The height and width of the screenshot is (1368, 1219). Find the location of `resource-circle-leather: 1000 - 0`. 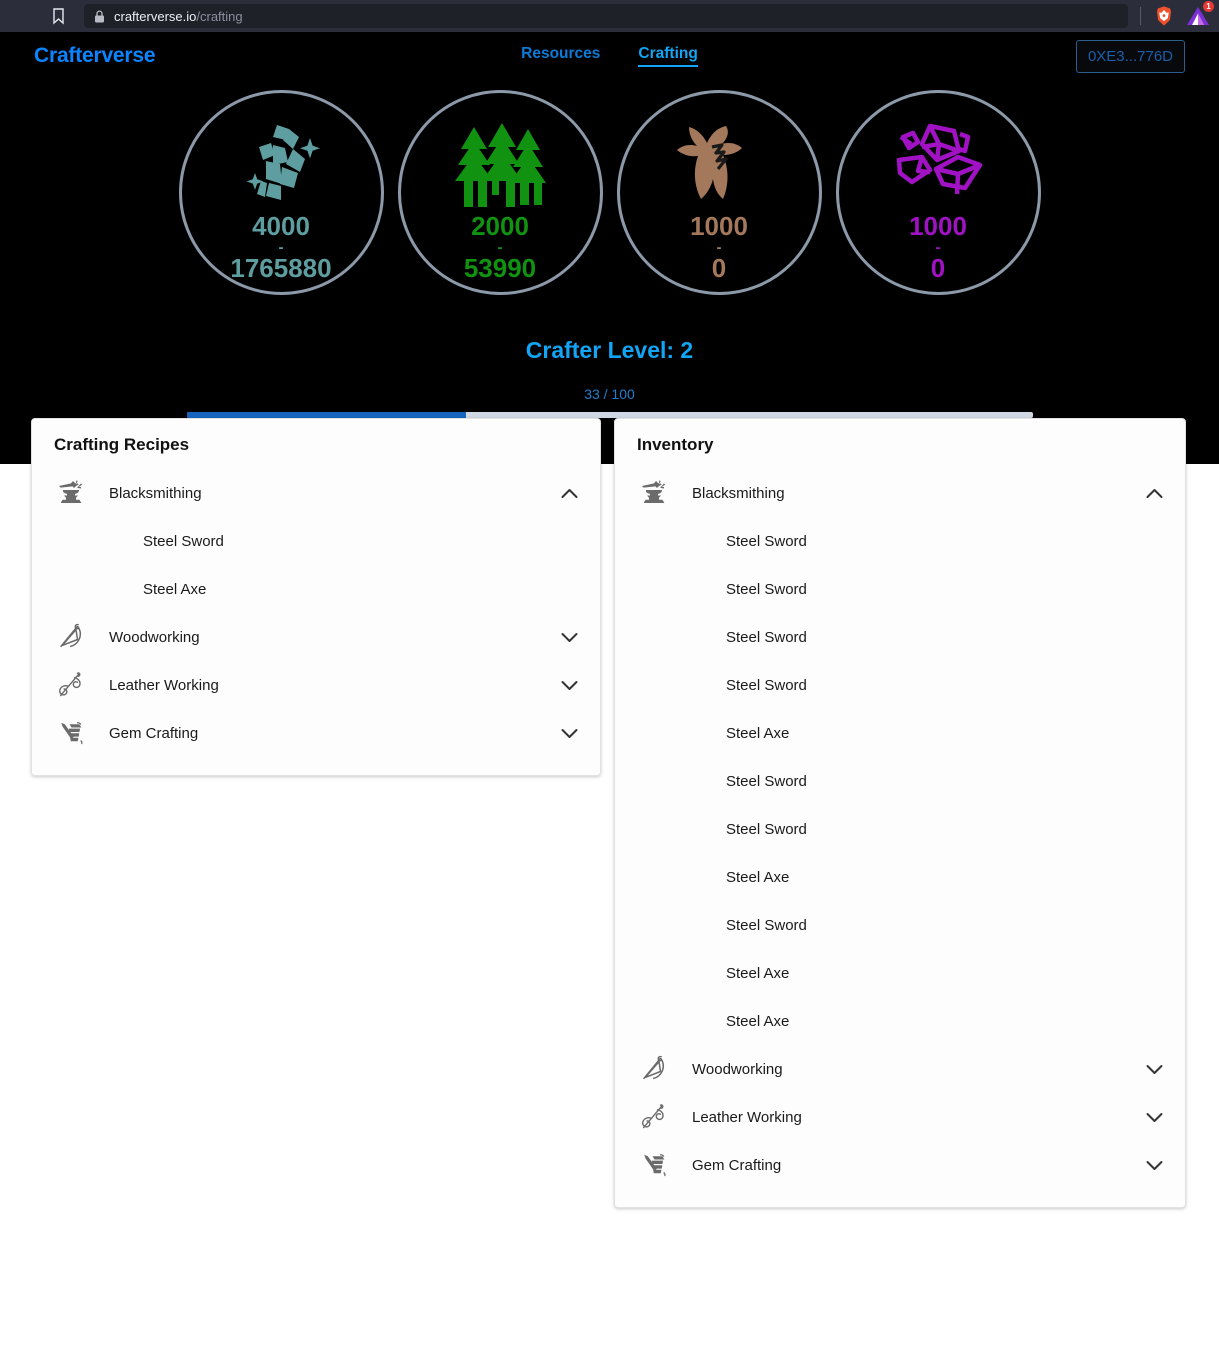

resource-circle-leather: 1000 - 0 is located at coordinates (719, 192).